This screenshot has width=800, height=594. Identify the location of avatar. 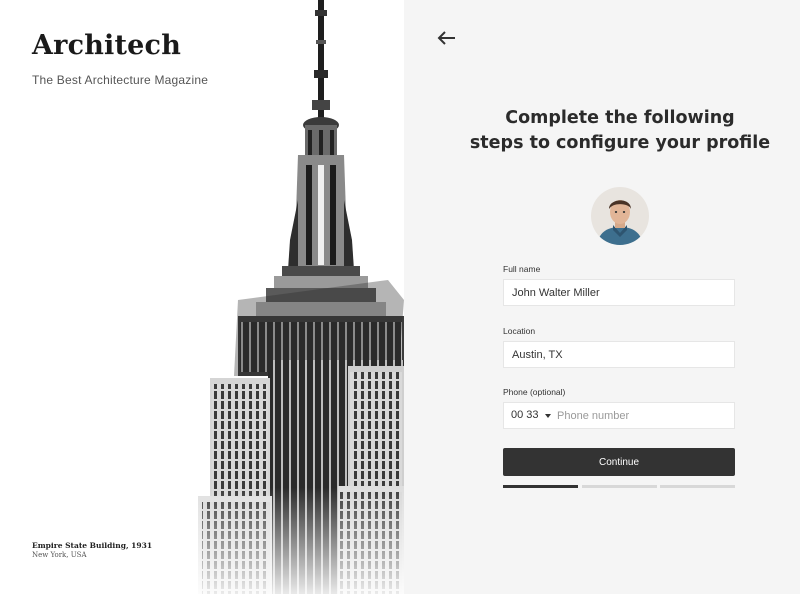
(620, 216).